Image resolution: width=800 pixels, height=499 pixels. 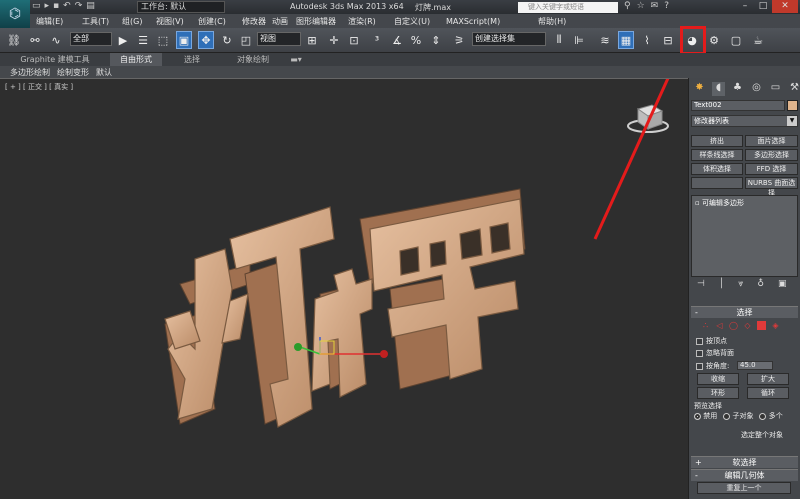 I want to click on menu-edit: 编辑(E), so click(x=59, y=21).